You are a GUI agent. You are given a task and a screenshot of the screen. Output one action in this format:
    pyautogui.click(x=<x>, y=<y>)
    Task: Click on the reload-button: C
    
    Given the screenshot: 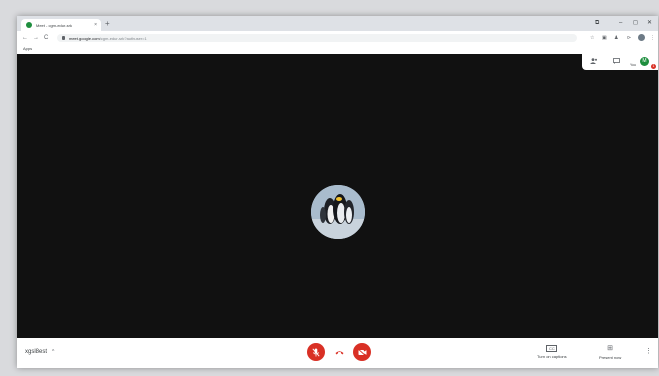 What is the action you would take?
    pyautogui.click(x=46, y=38)
    